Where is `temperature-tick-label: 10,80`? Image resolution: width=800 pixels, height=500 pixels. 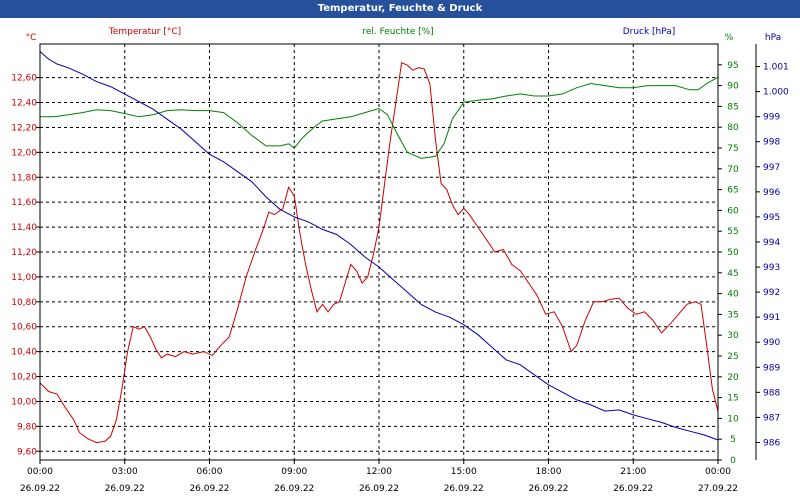
temperature-tick-label: 10,80 is located at coordinates (24, 303).